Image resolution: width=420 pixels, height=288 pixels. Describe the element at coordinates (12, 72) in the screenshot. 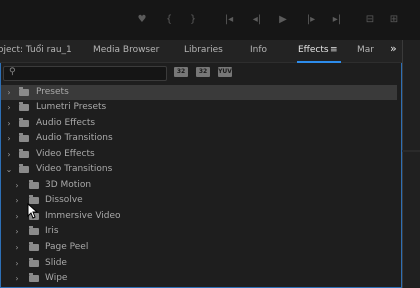

I see `search-icon: ⚲` at that location.